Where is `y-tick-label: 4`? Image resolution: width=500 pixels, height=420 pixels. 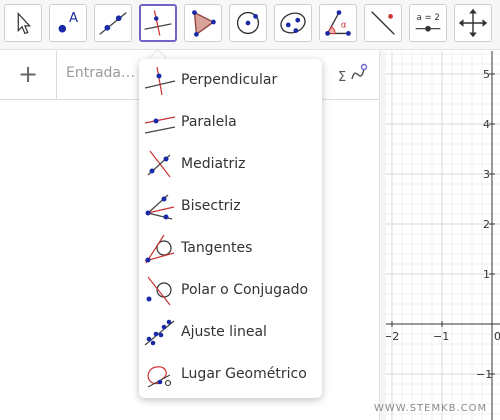
y-tick-label: 4 is located at coordinates (486, 124).